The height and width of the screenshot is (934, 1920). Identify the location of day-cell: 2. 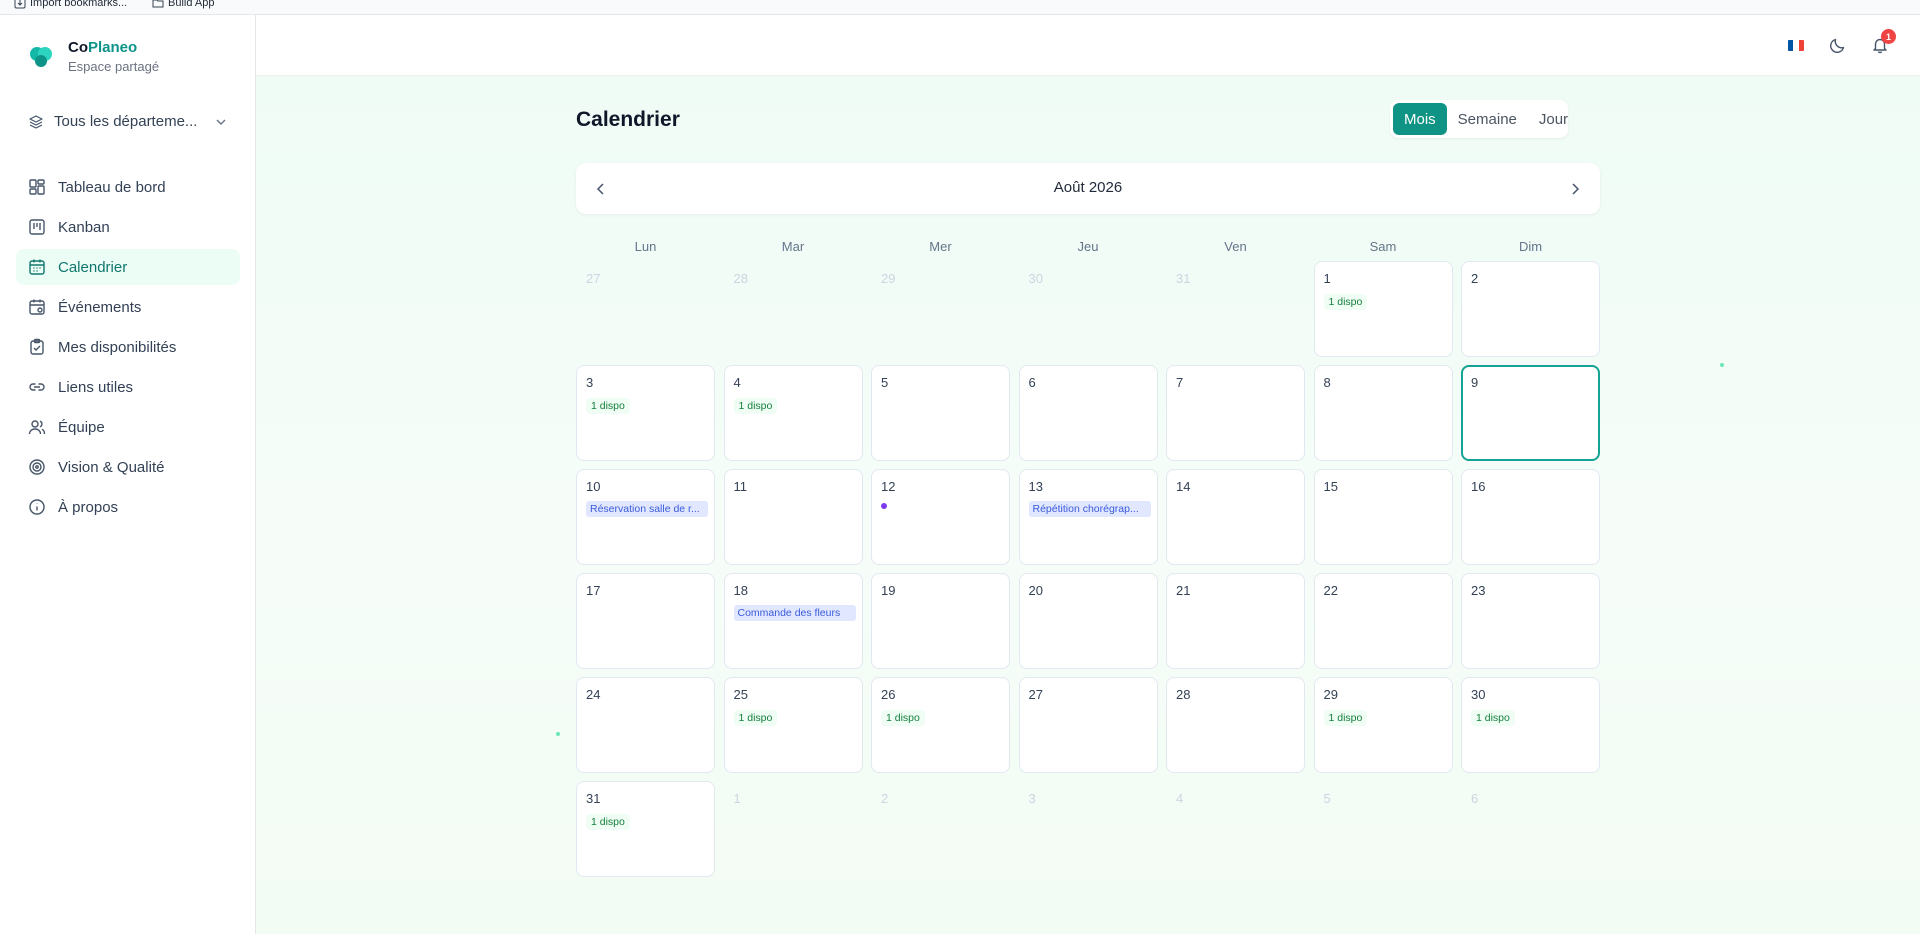
(1530, 309).